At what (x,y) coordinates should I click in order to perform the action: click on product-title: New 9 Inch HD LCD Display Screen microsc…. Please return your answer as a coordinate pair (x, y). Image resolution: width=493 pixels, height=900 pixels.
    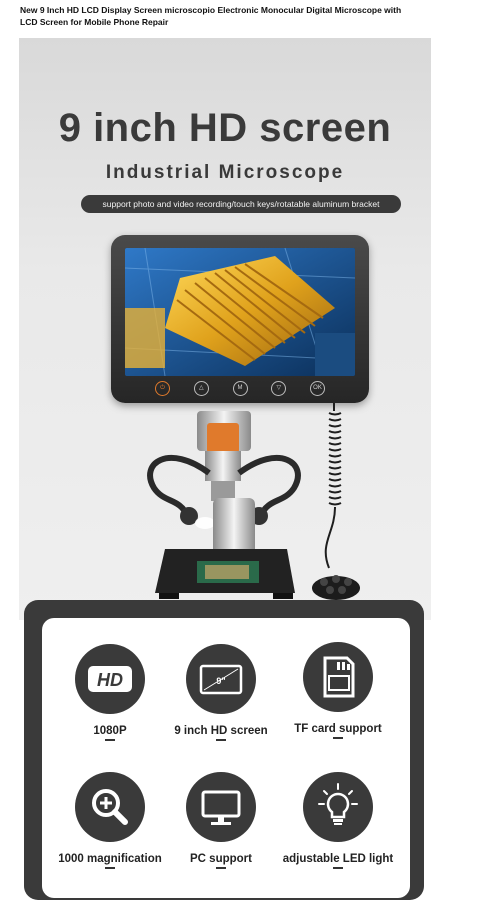
    Looking at the image, I should click on (211, 16).